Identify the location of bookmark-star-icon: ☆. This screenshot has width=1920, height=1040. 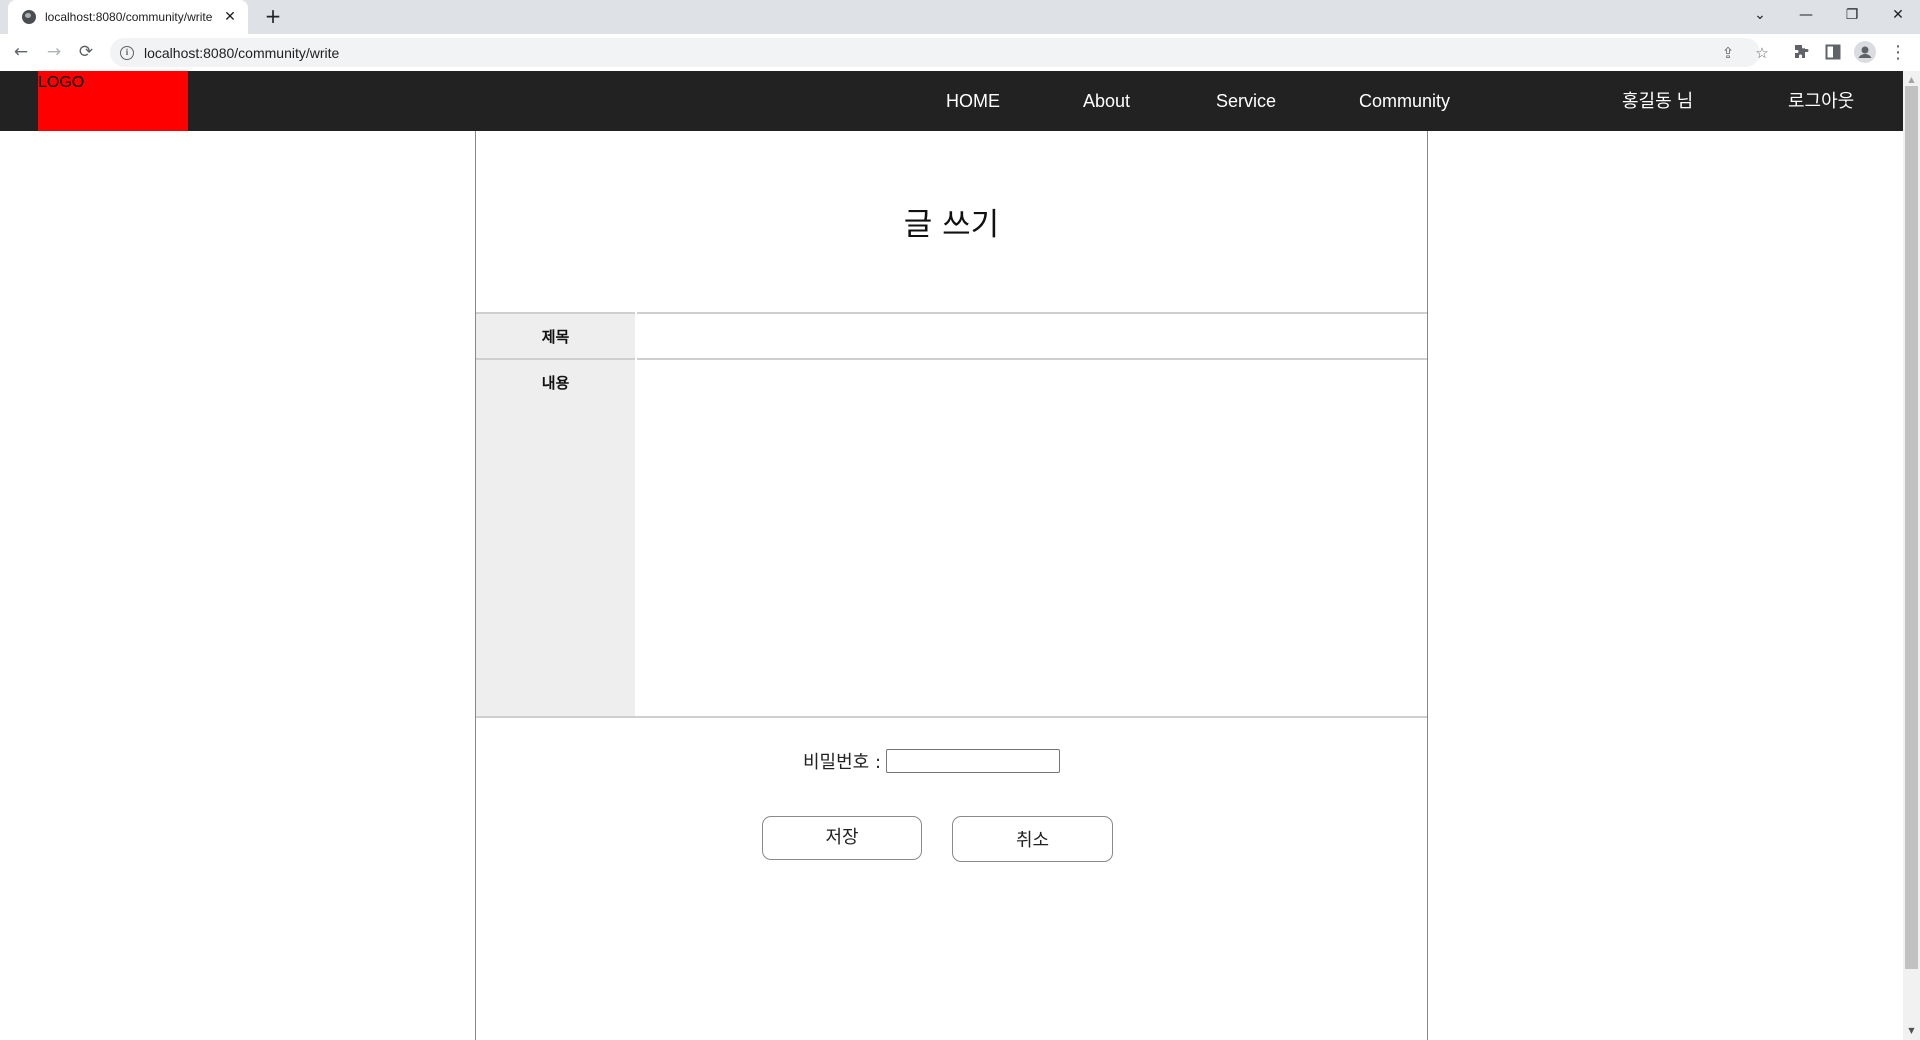
(1762, 53).